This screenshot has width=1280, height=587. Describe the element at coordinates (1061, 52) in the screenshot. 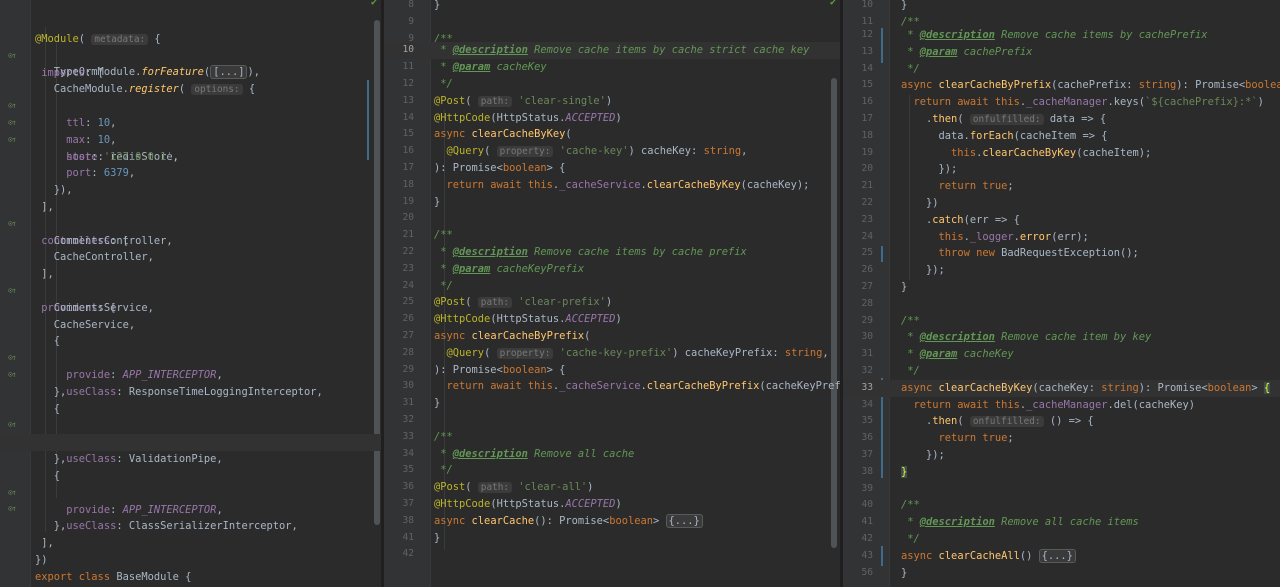

I see `code-line: 13 * @param cachePrefix` at that location.